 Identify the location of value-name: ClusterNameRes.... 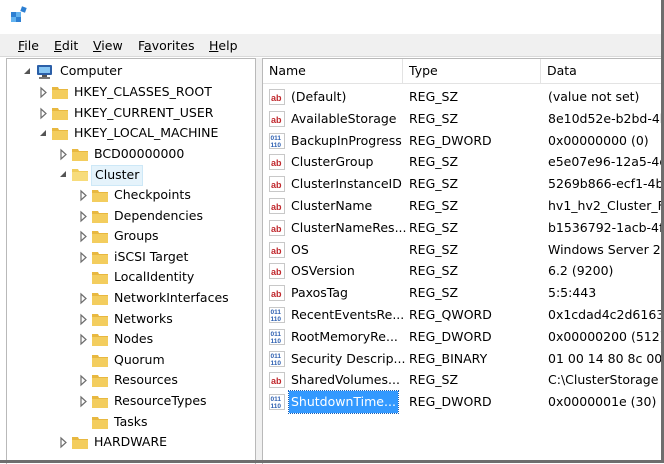
(348, 228).